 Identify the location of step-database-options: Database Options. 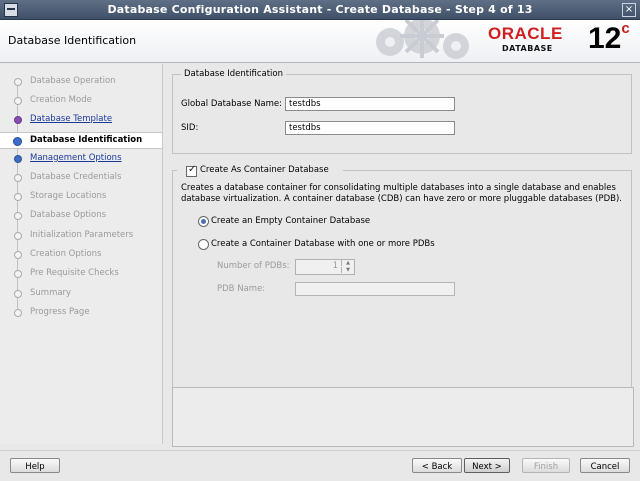
(81, 216).